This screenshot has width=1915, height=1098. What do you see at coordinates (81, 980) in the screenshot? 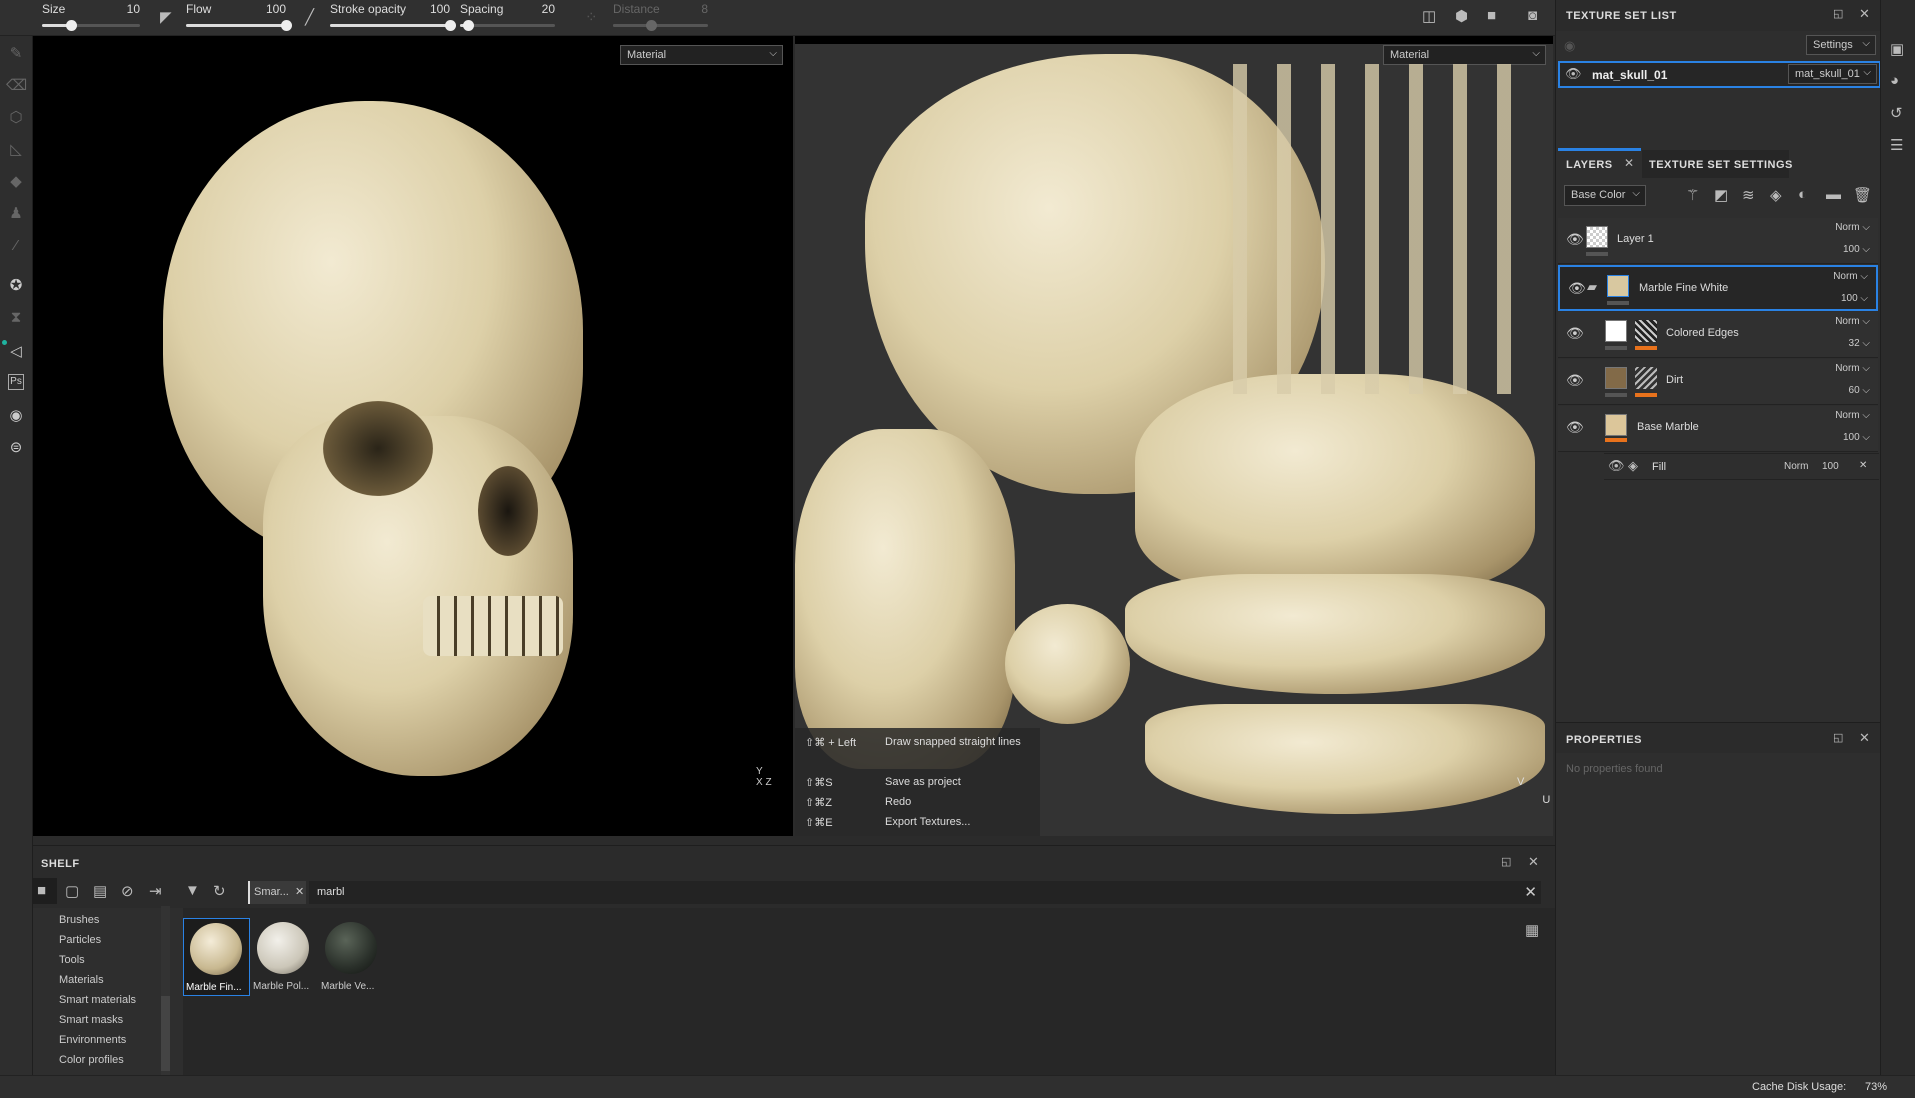
I see `shelf-category: Materials` at bounding box center [81, 980].